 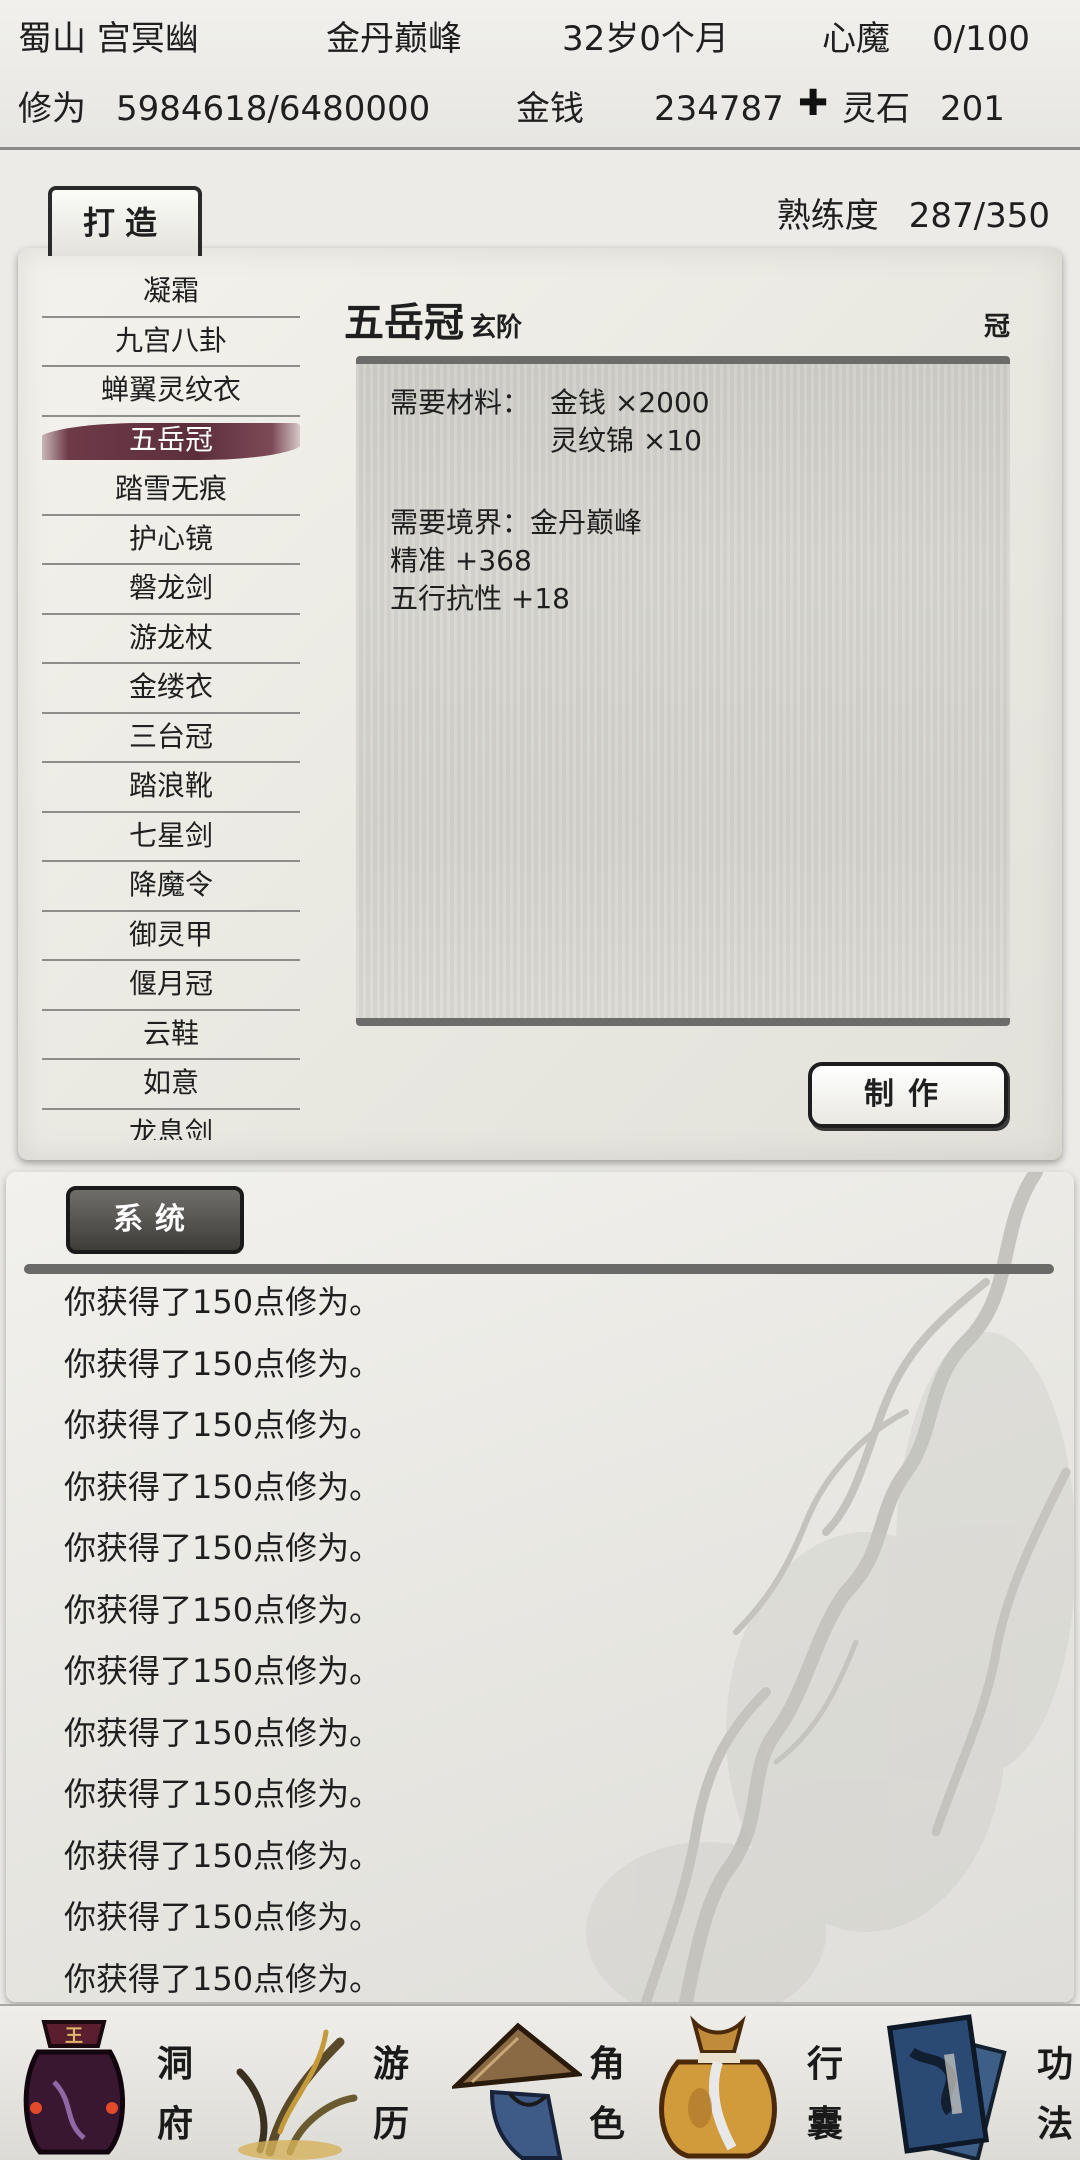 I want to click on recipe-item: 御灵甲, so click(x=171, y=936).